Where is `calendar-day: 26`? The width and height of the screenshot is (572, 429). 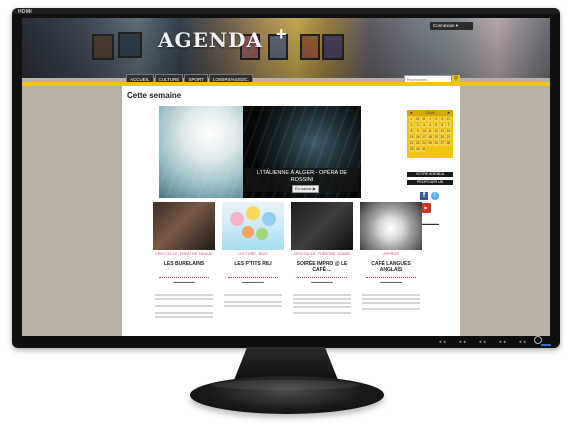
calendar-day: 26 is located at coordinates (436, 143).